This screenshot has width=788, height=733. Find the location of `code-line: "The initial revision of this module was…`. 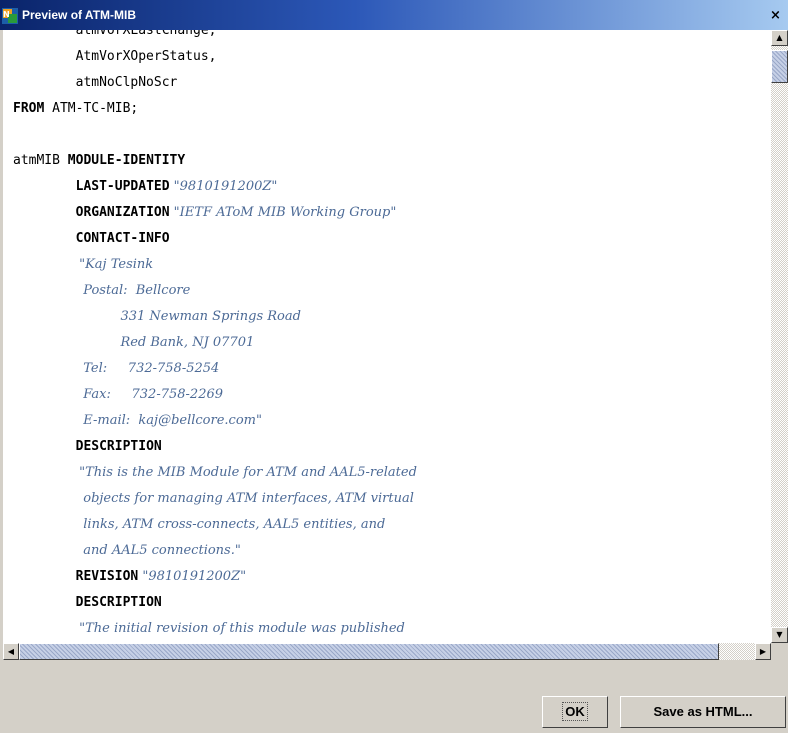

code-line: "The initial revision of this module was… is located at coordinates (209, 629).